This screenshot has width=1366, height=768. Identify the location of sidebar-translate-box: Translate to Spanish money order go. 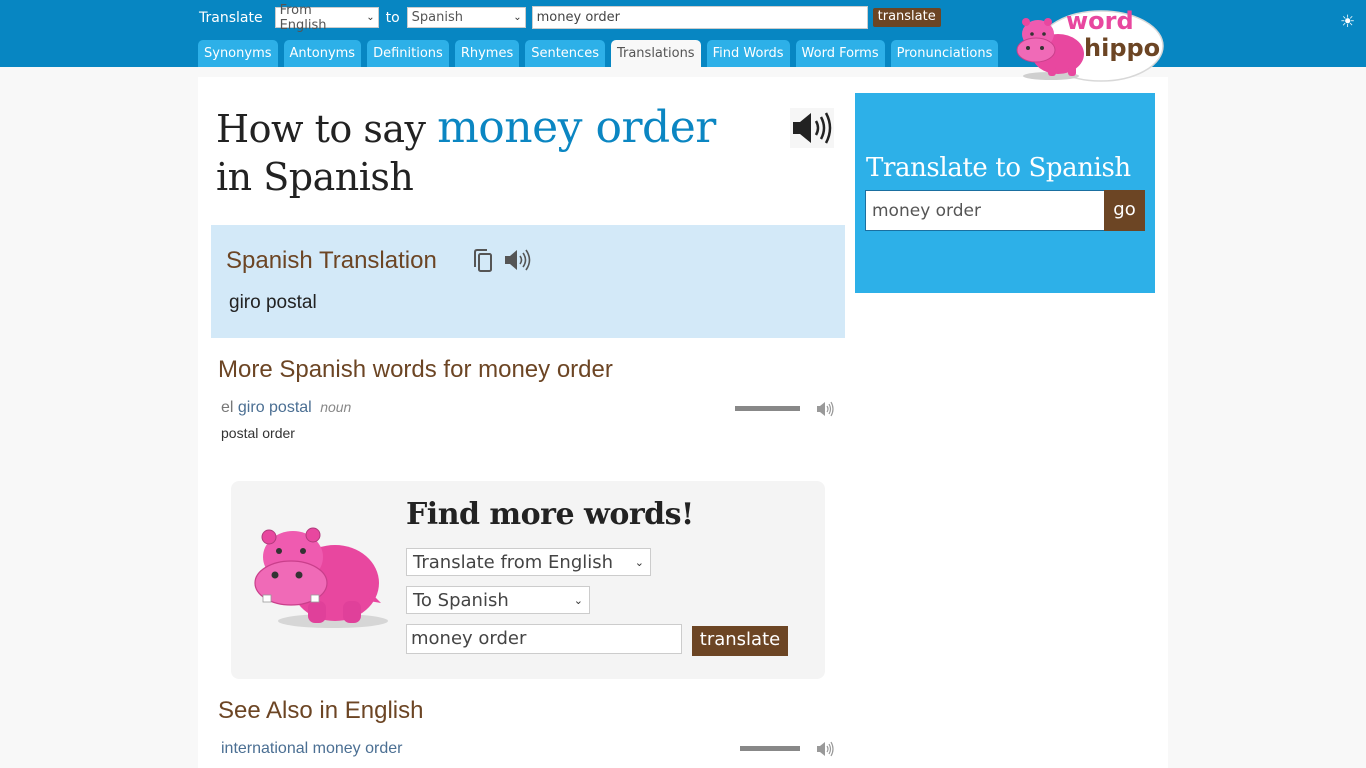
(1005, 193).